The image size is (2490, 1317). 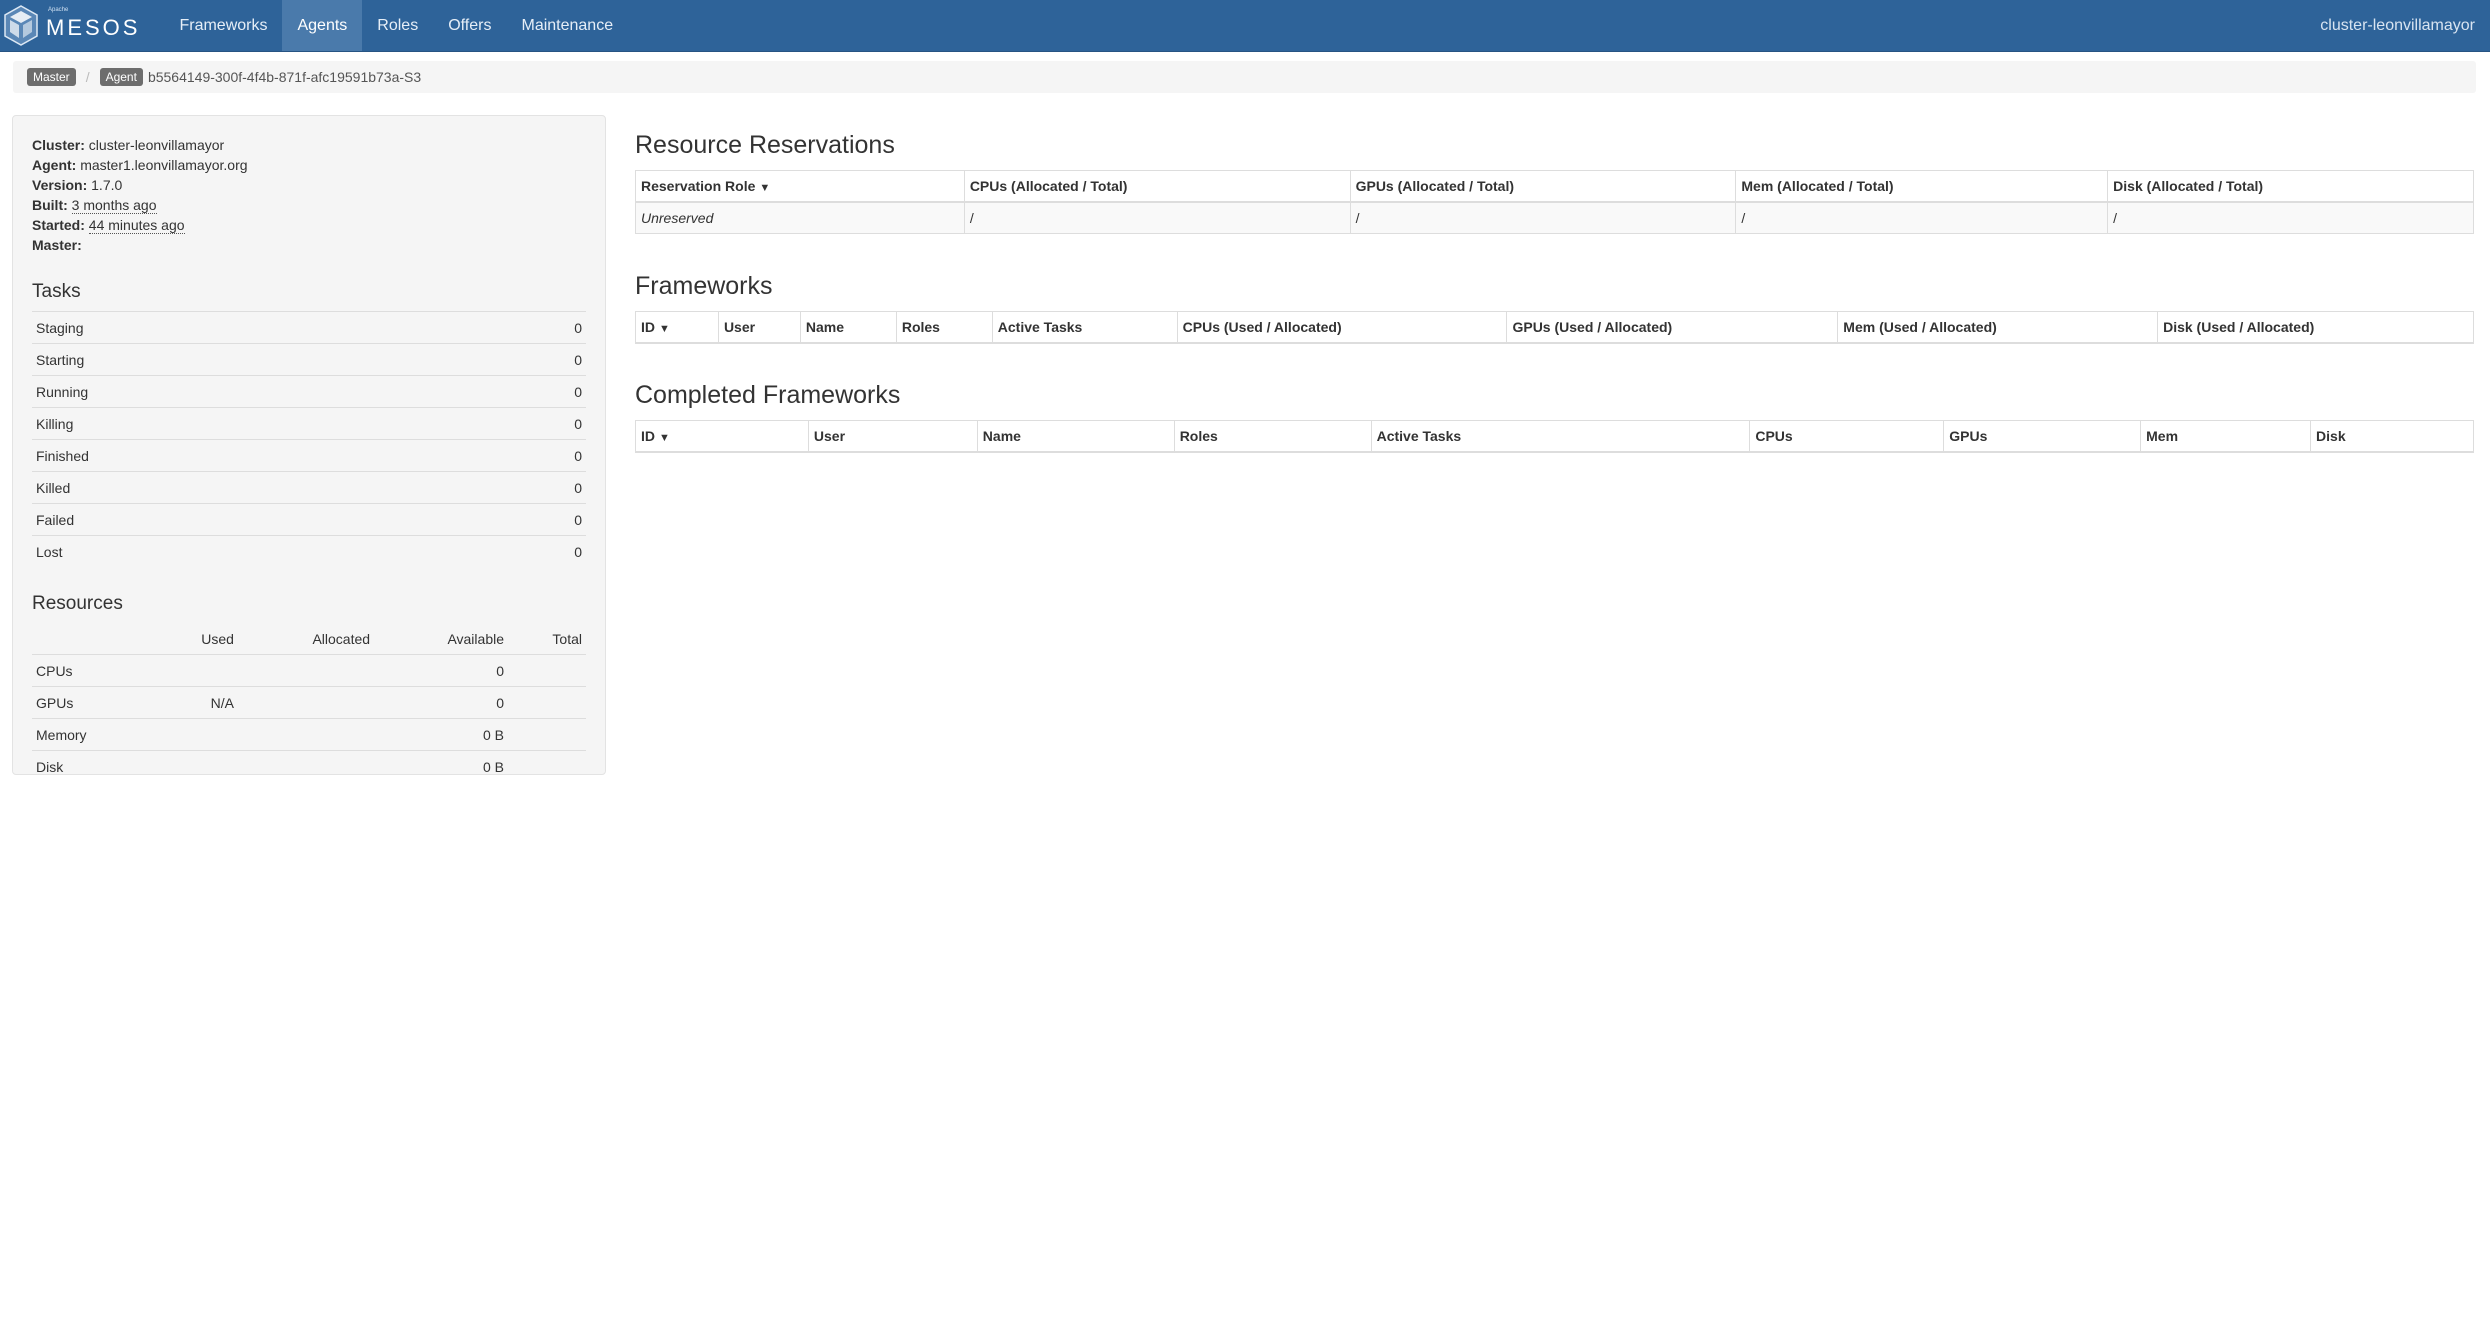 I want to click on col-header-label: ID, so click(x=648, y=327).